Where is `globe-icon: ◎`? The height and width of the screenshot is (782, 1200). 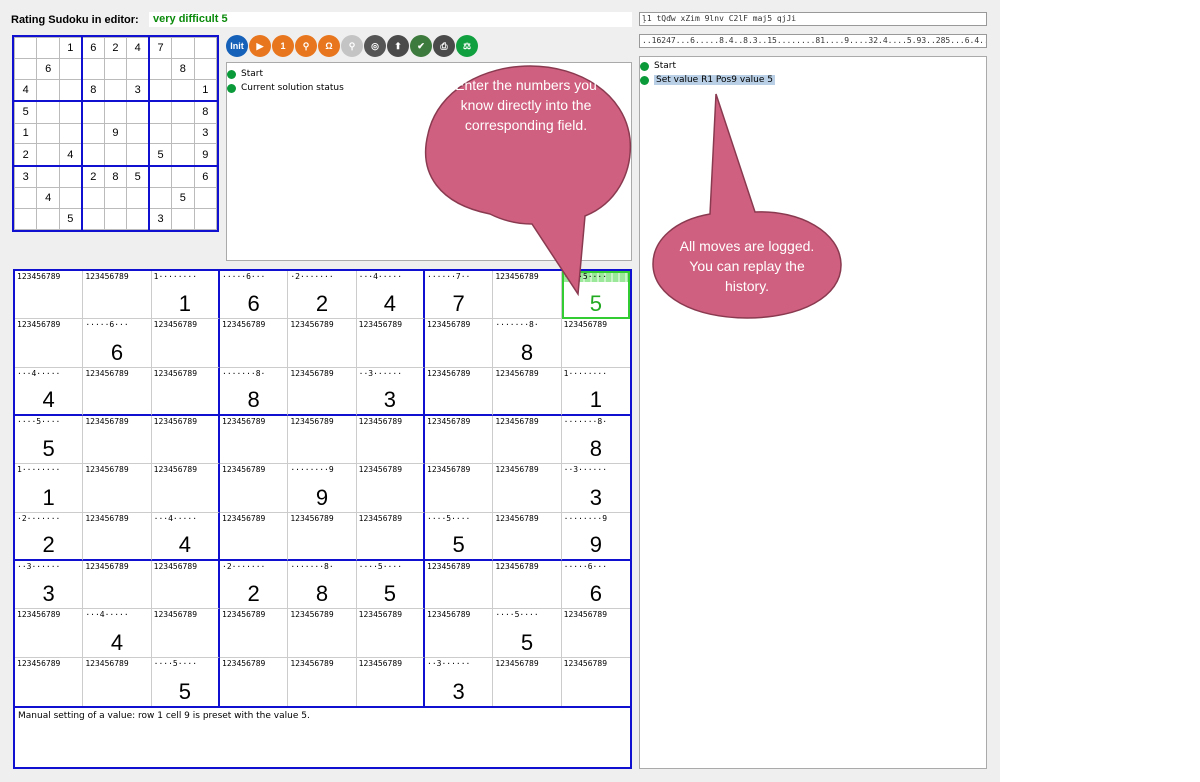 globe-icon: ◎ is located at coordinates (375, 46).